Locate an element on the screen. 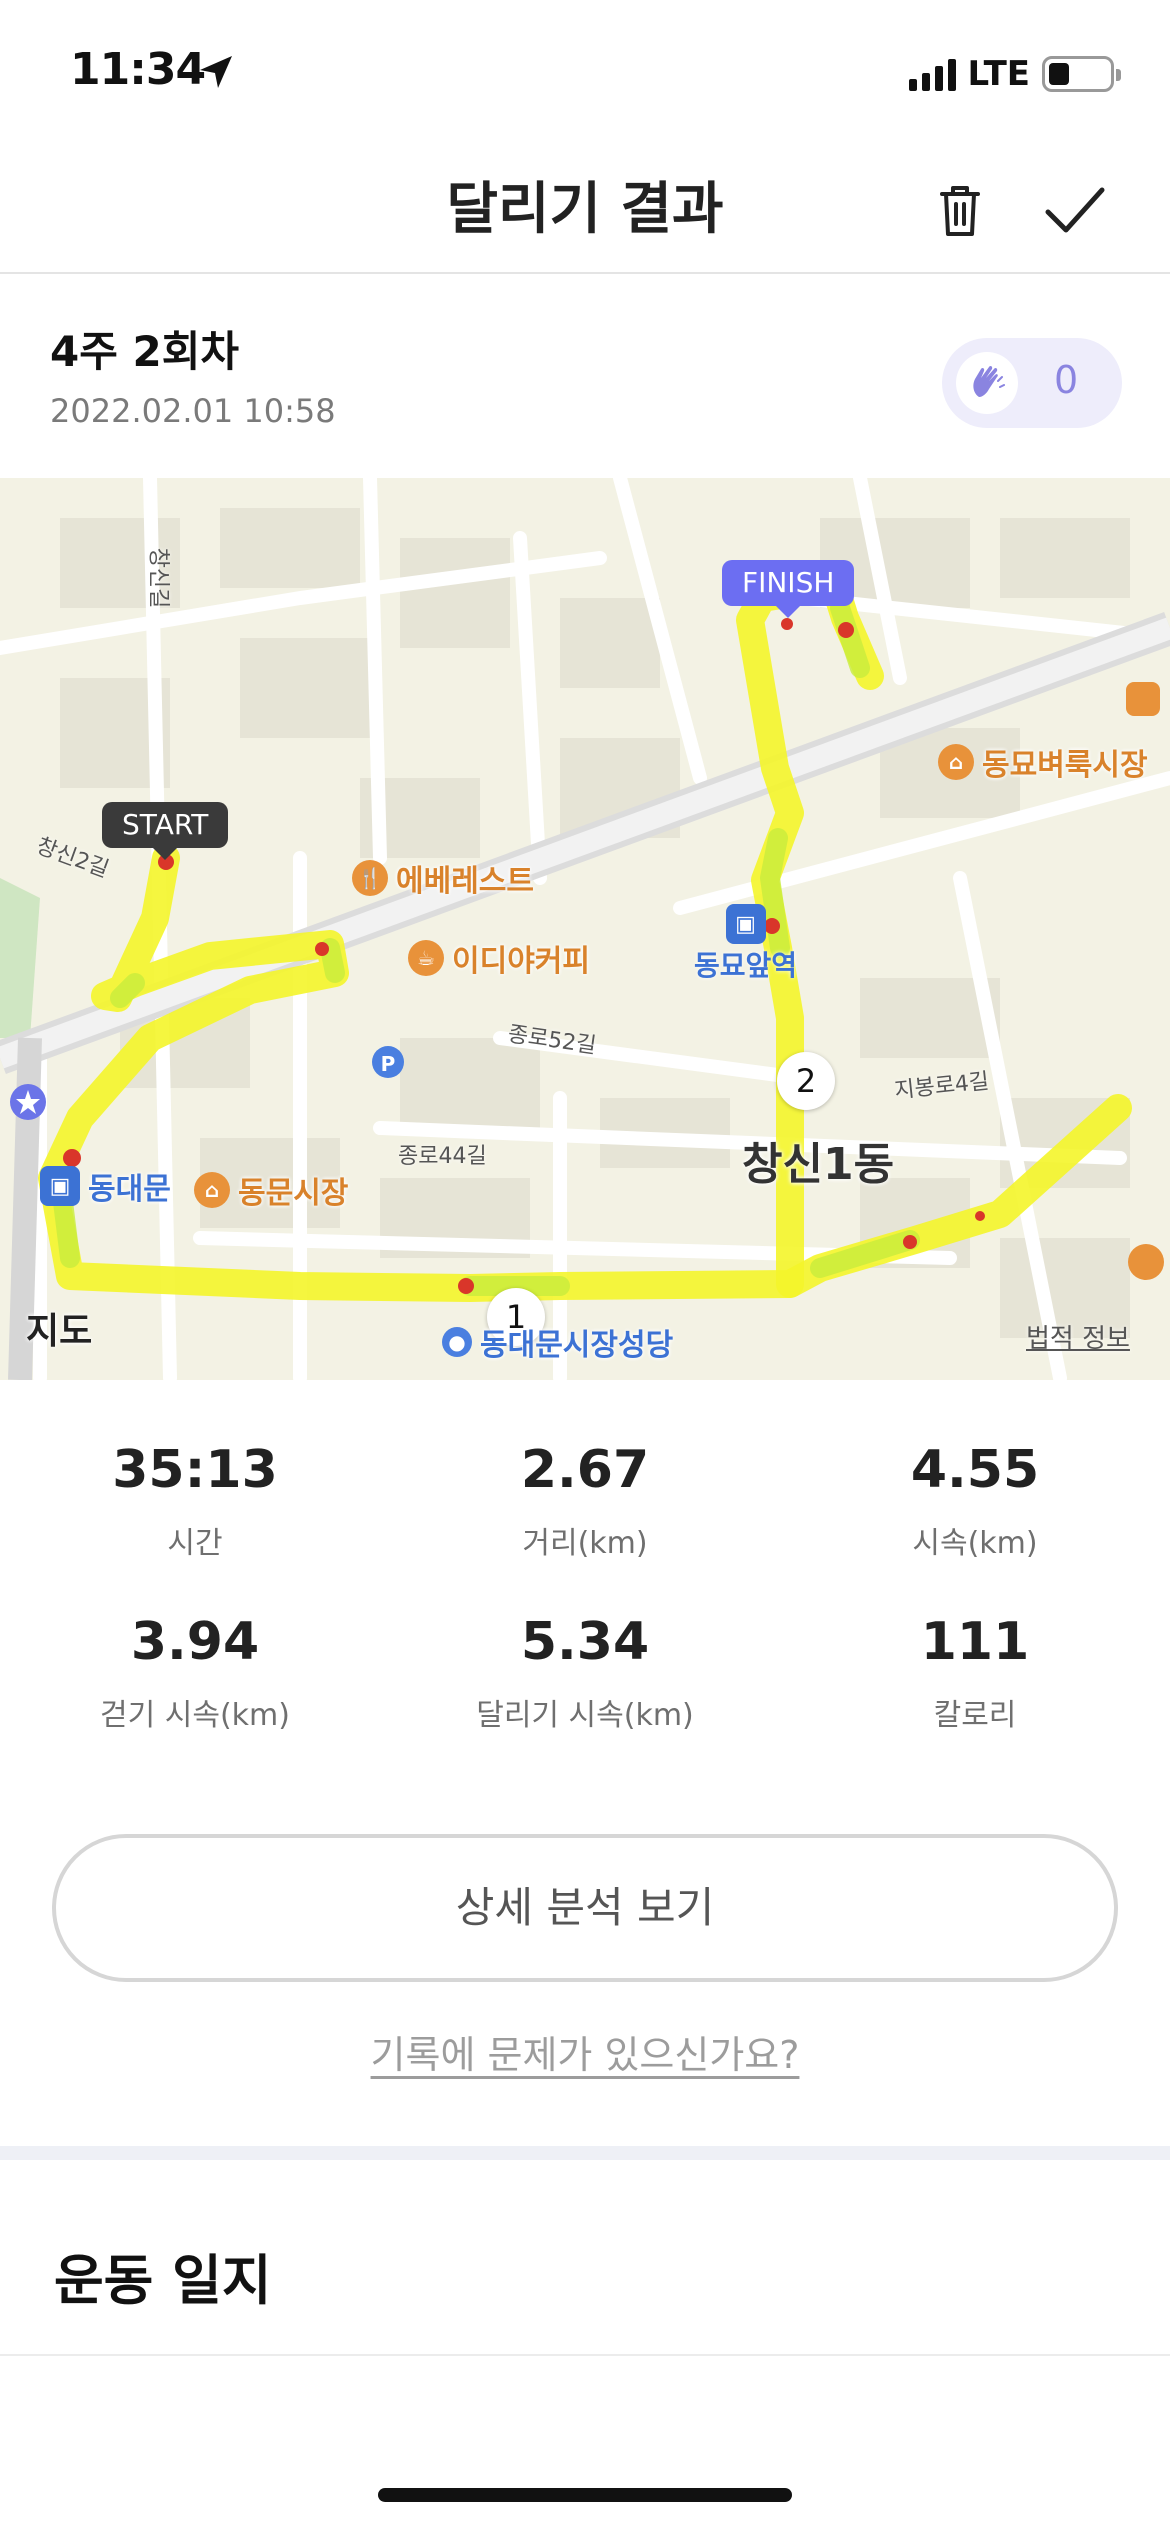  stat-speed: 4.55 시속(km) is located at coordinates (975, 1501).